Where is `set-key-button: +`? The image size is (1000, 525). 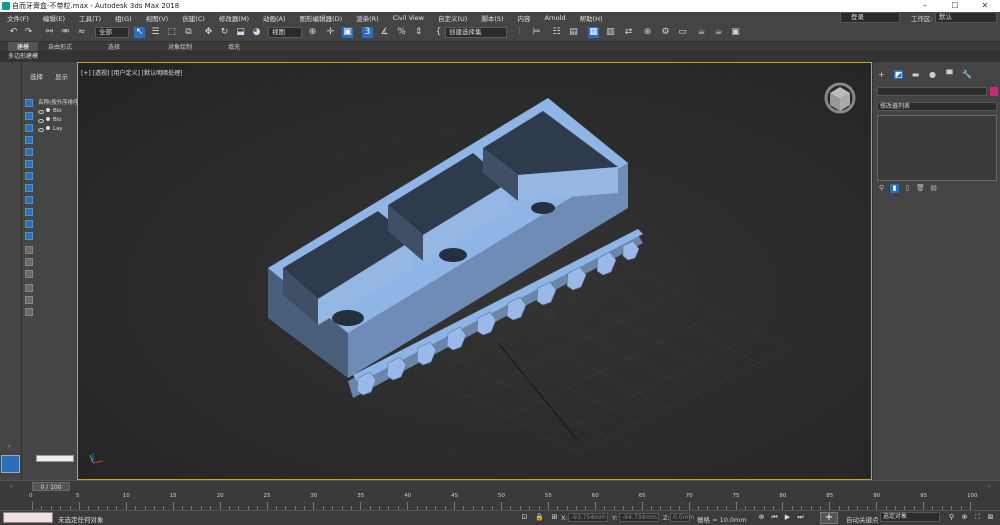
set-key-button: + is located at coordinates (829, 518).